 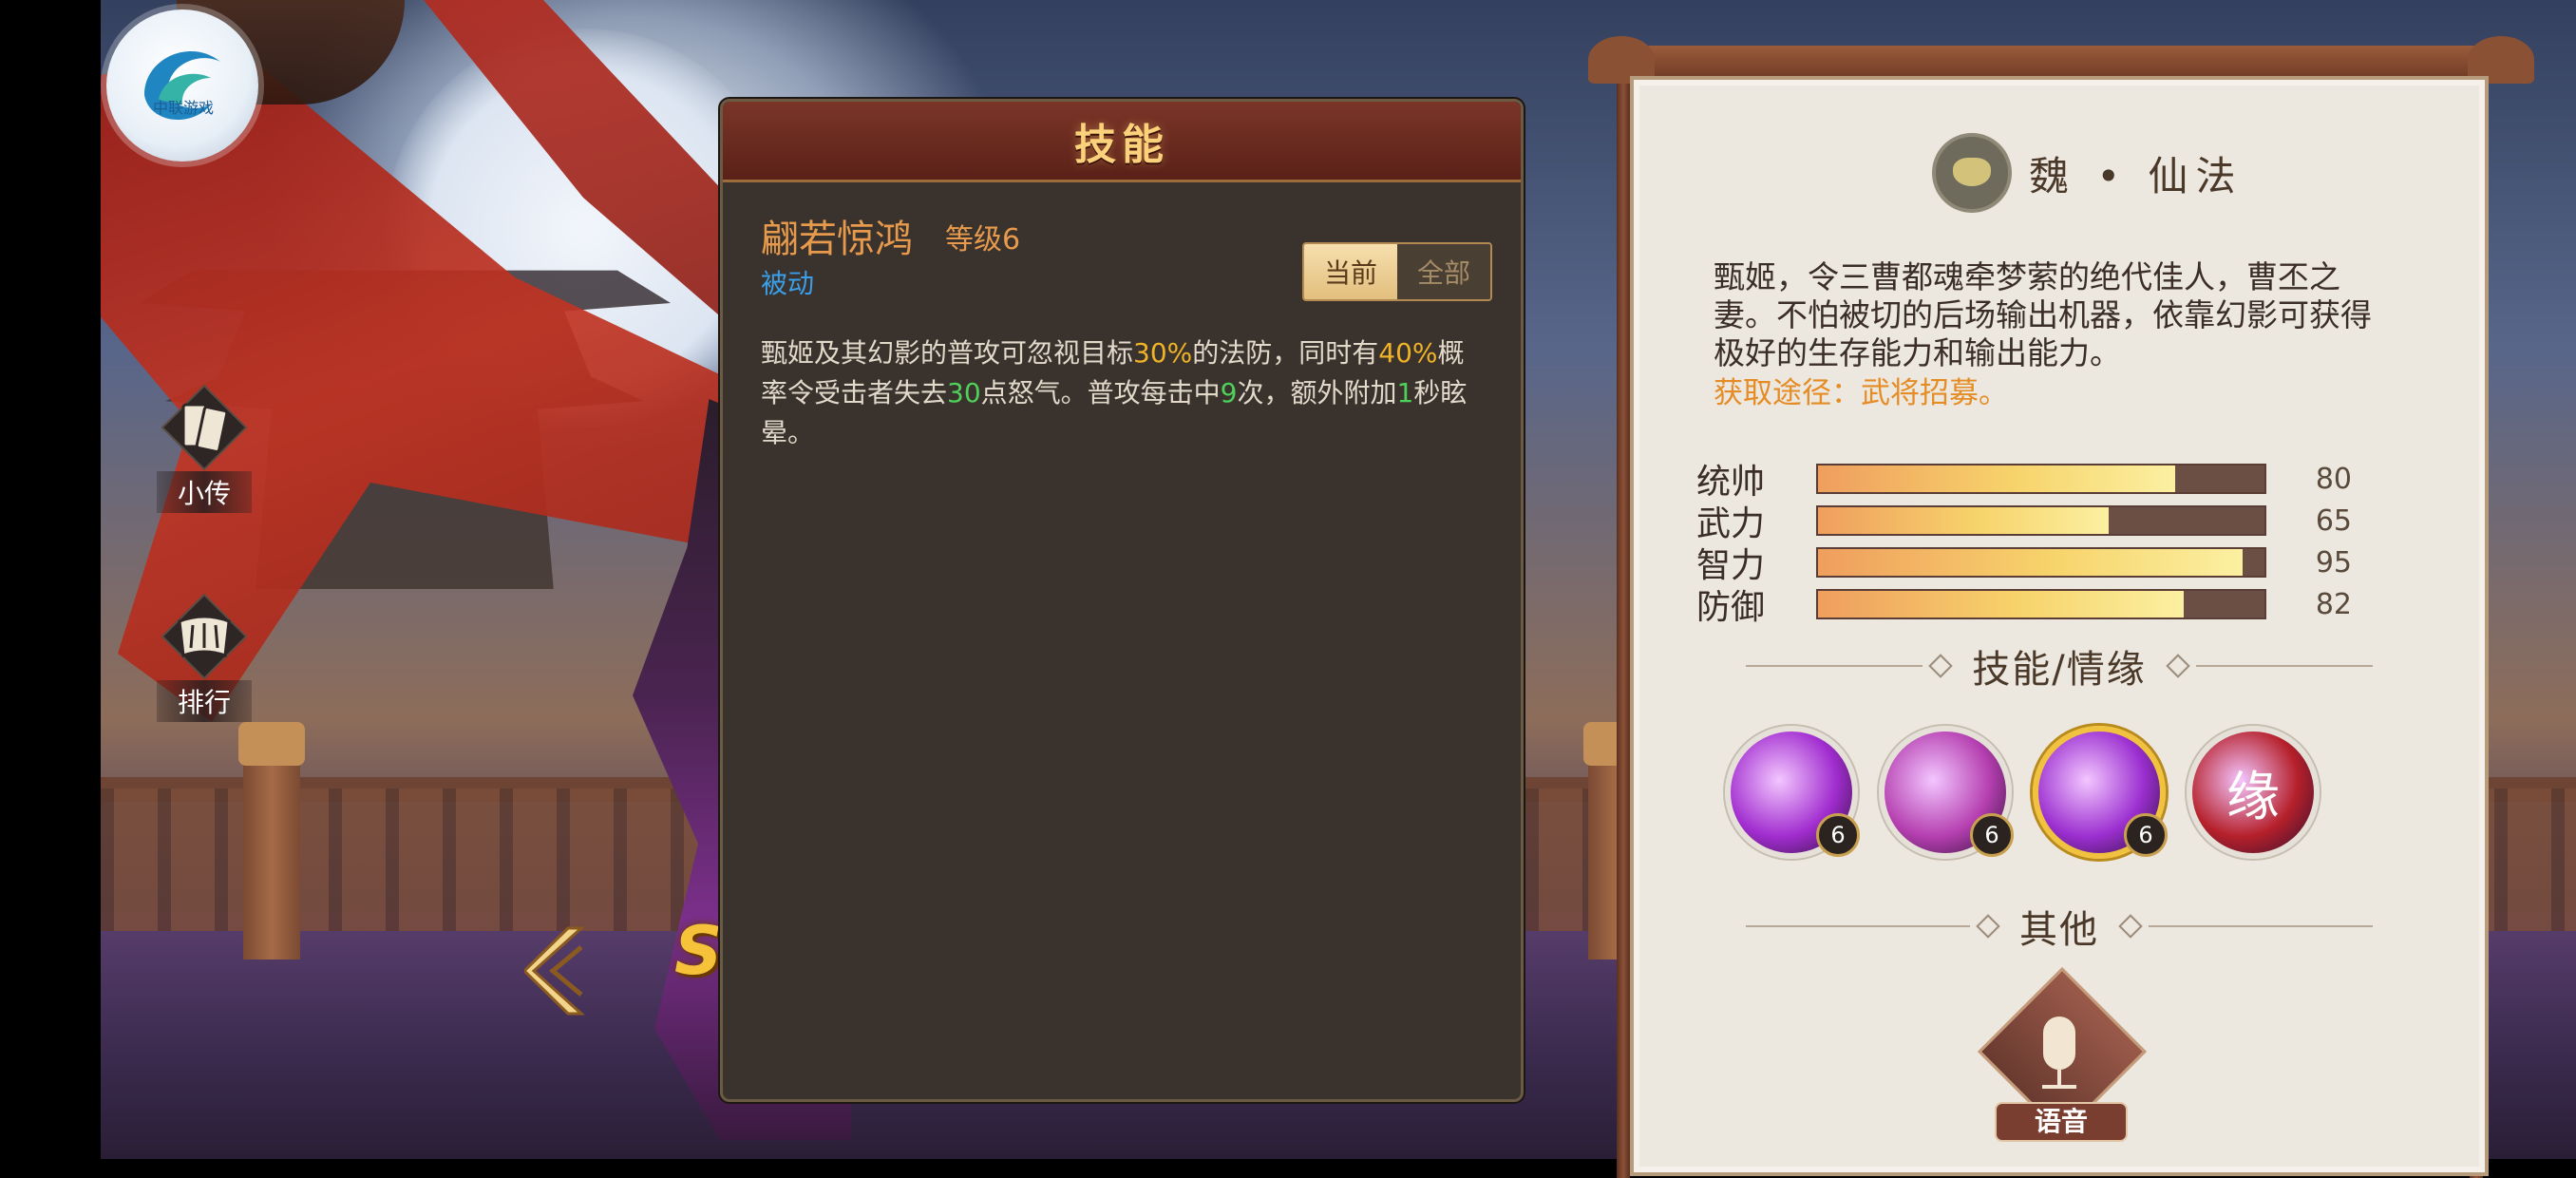 What do you see at coordinates (2333, 521) in the screenshot?
I see `stat-value: 65` at bounding box center [2333, 521].